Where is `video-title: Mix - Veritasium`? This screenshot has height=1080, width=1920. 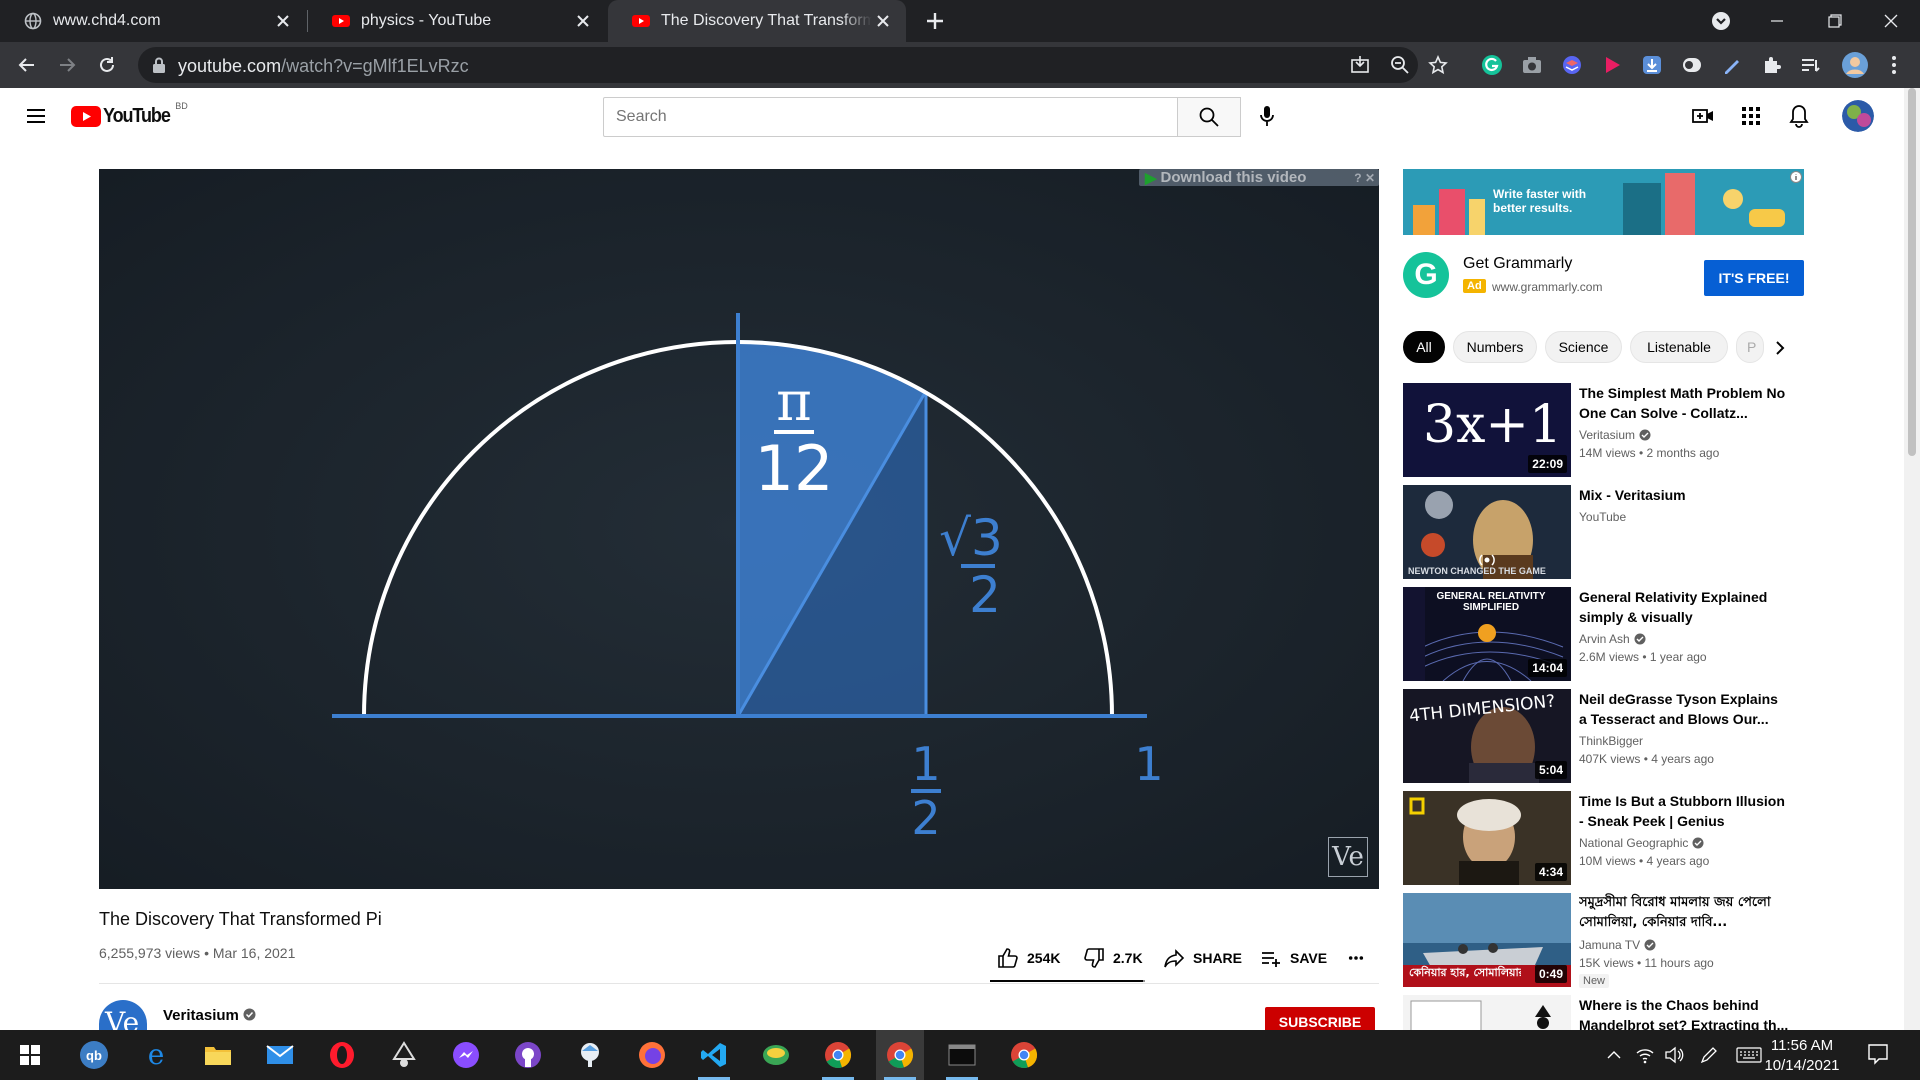 video-title: Mix - Veritasium is located at coordinates (1684, 495).